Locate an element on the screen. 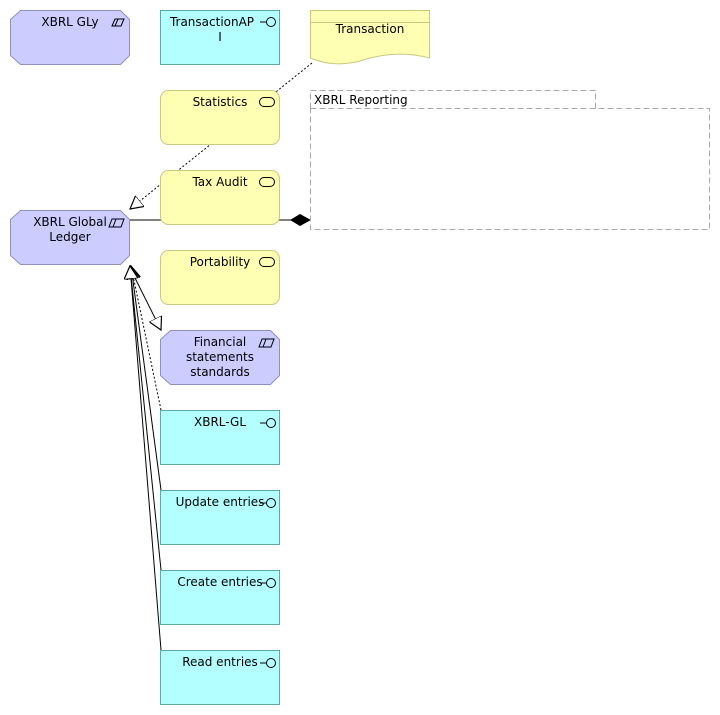 The height and width of the screenshot is (715, 720). node-xbrl-global-ledger: XBRL Global Ledger is located at coordinates (70, 237).